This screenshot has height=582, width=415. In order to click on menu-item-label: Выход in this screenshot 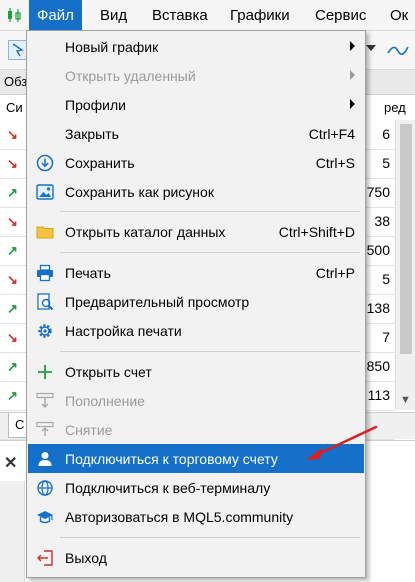, I will do `click(86, 558)`.